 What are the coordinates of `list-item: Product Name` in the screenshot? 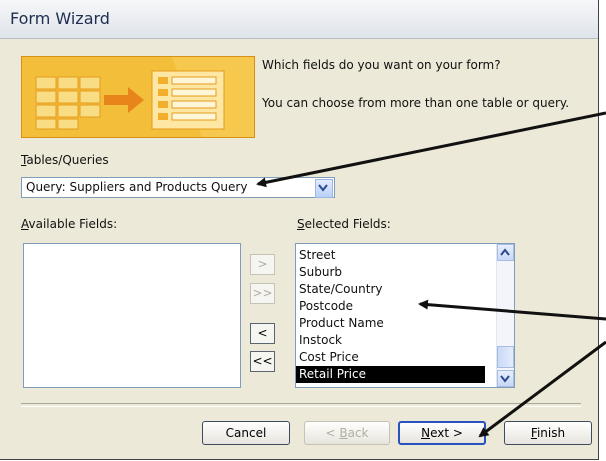 It's located at (341, 323).